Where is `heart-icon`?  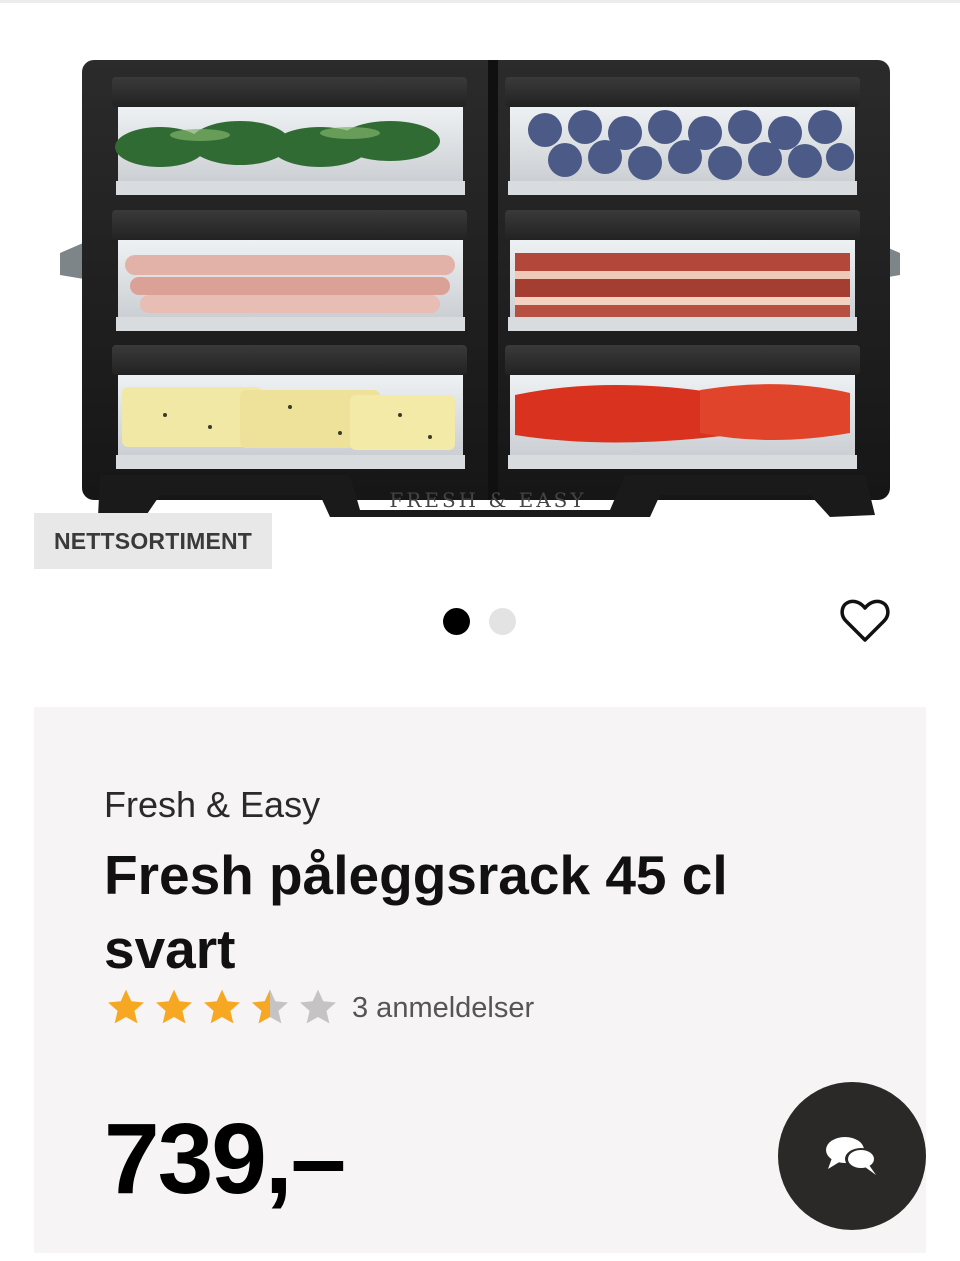 heart-icon is located at coordinates (865, 621).